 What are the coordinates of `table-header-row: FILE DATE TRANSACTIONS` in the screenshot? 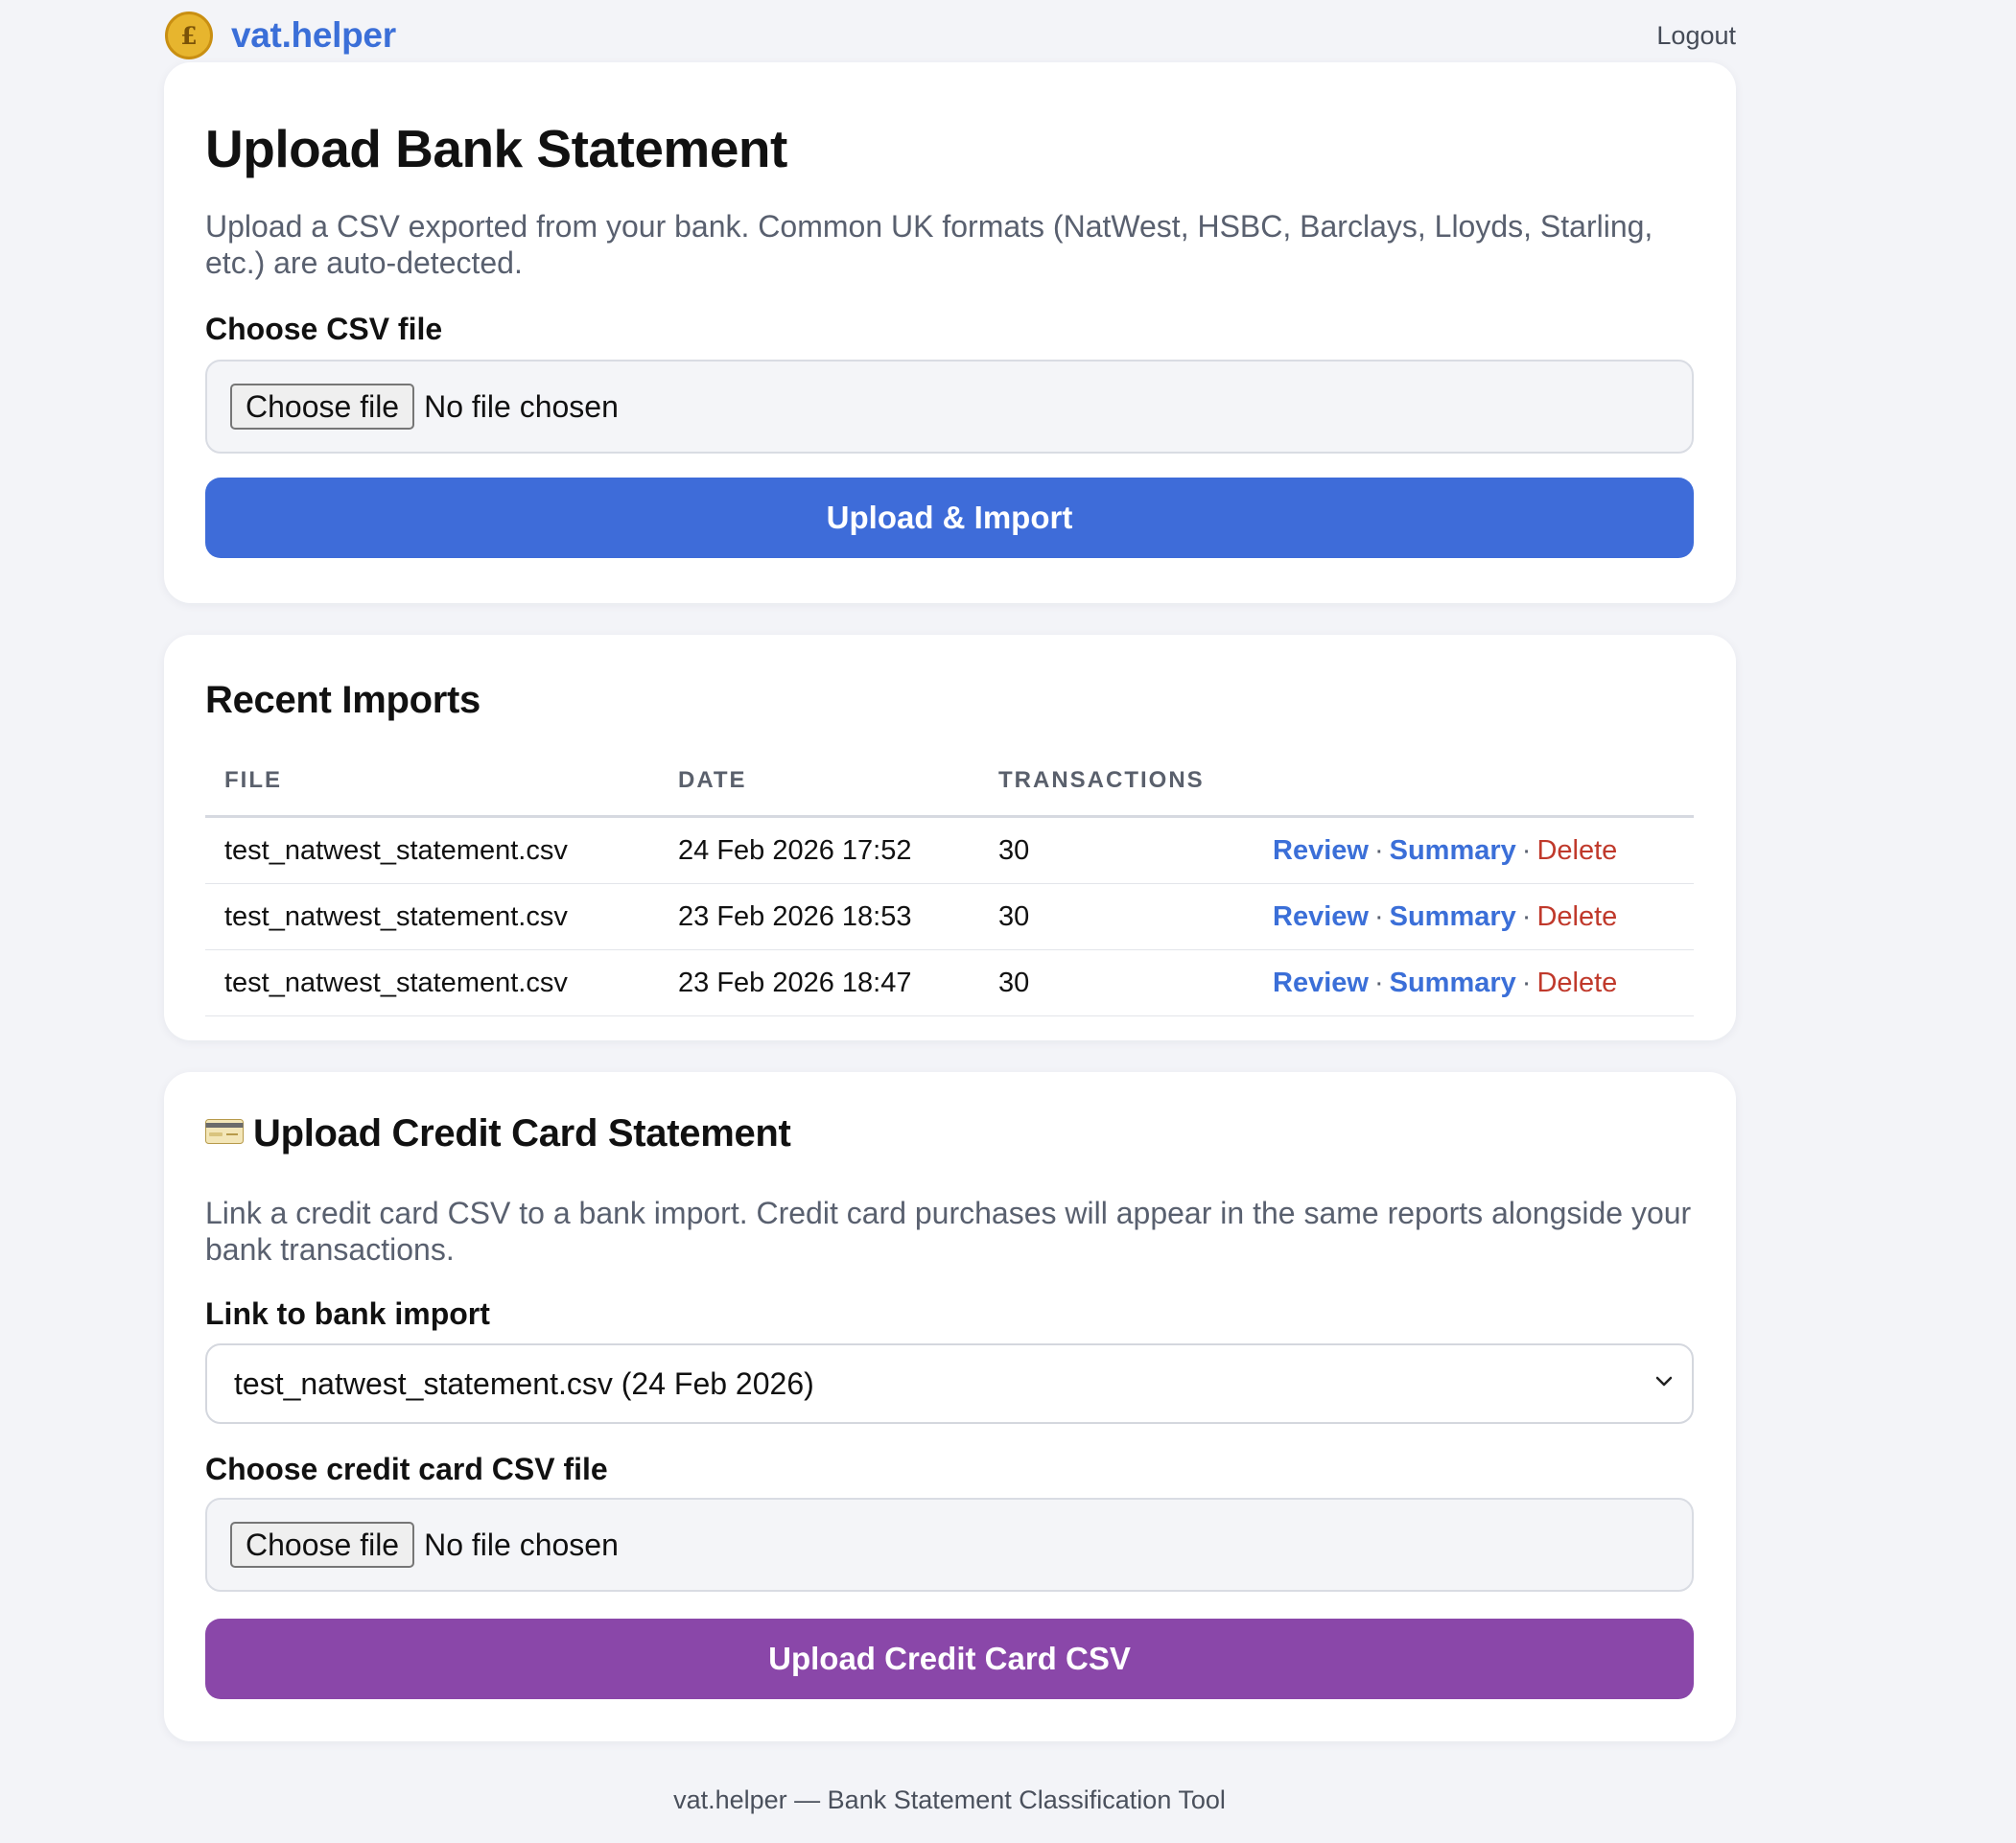 It's located at (949, 782).